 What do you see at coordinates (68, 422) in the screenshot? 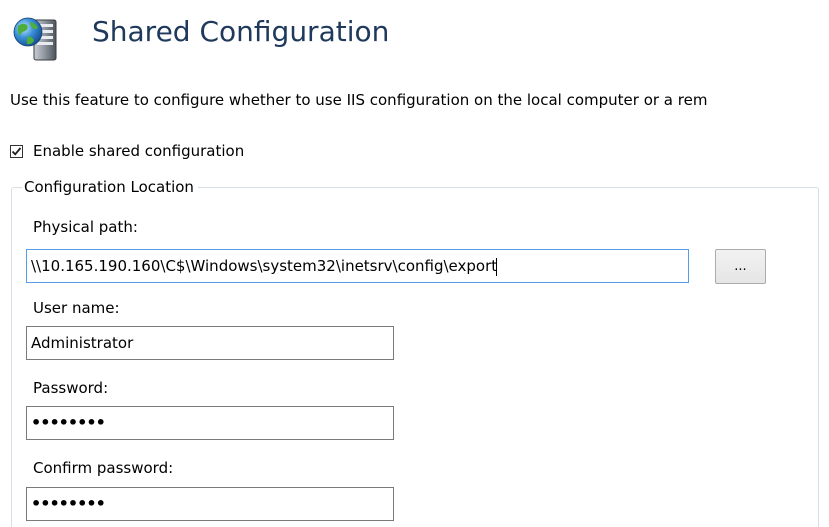
I see `password-value: ••••••••` at bounding box center [68, 422].